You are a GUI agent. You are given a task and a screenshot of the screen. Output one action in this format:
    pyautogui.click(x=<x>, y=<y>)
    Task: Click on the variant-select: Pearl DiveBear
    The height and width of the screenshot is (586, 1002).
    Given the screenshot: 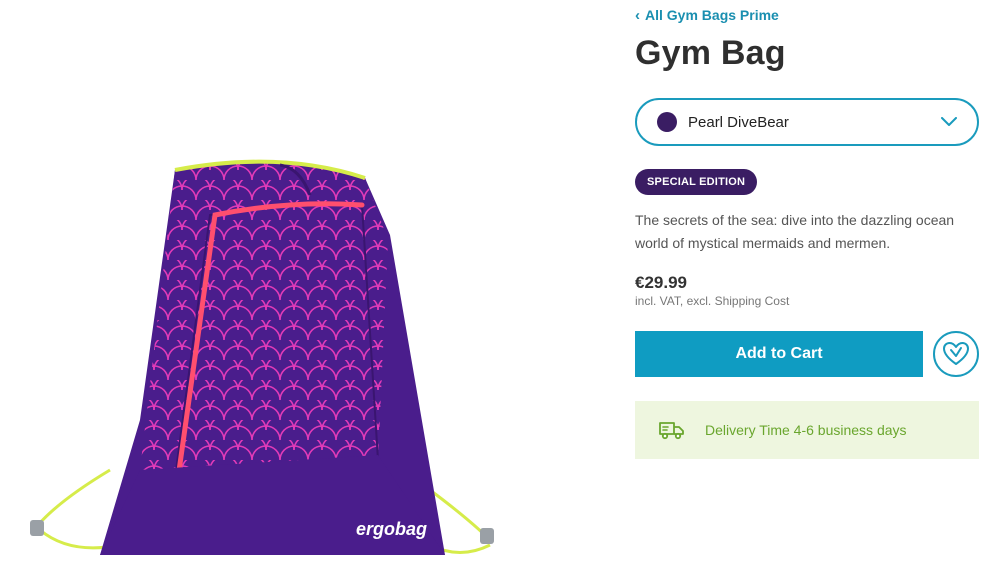 What is the action you would take?
    pyautogui.click(x=807, y=122)
    